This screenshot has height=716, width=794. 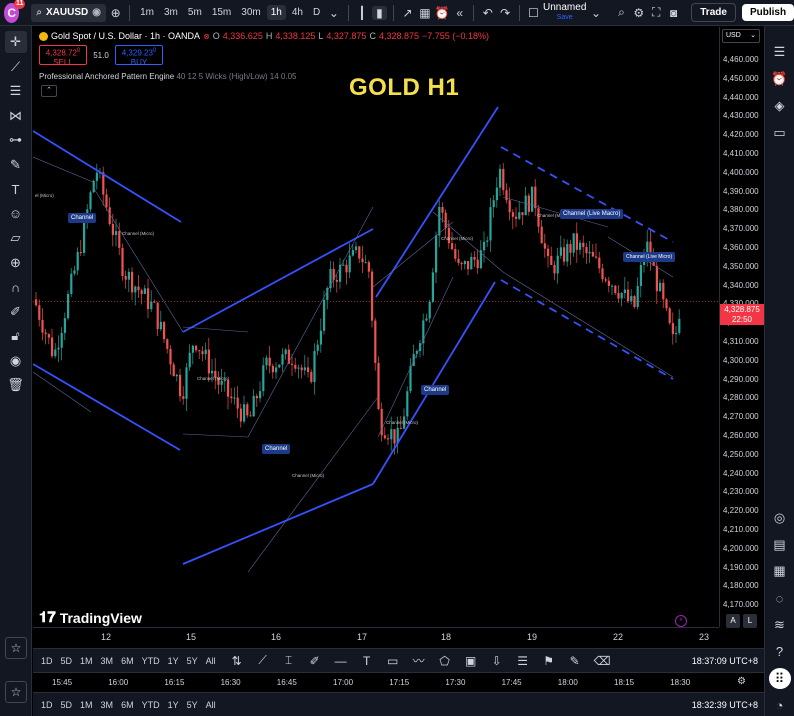 What do you see at coordinates (263, 660) in the screenshot?
I see `line-tool-icon: ⟋` at bounding box center [263, 660].